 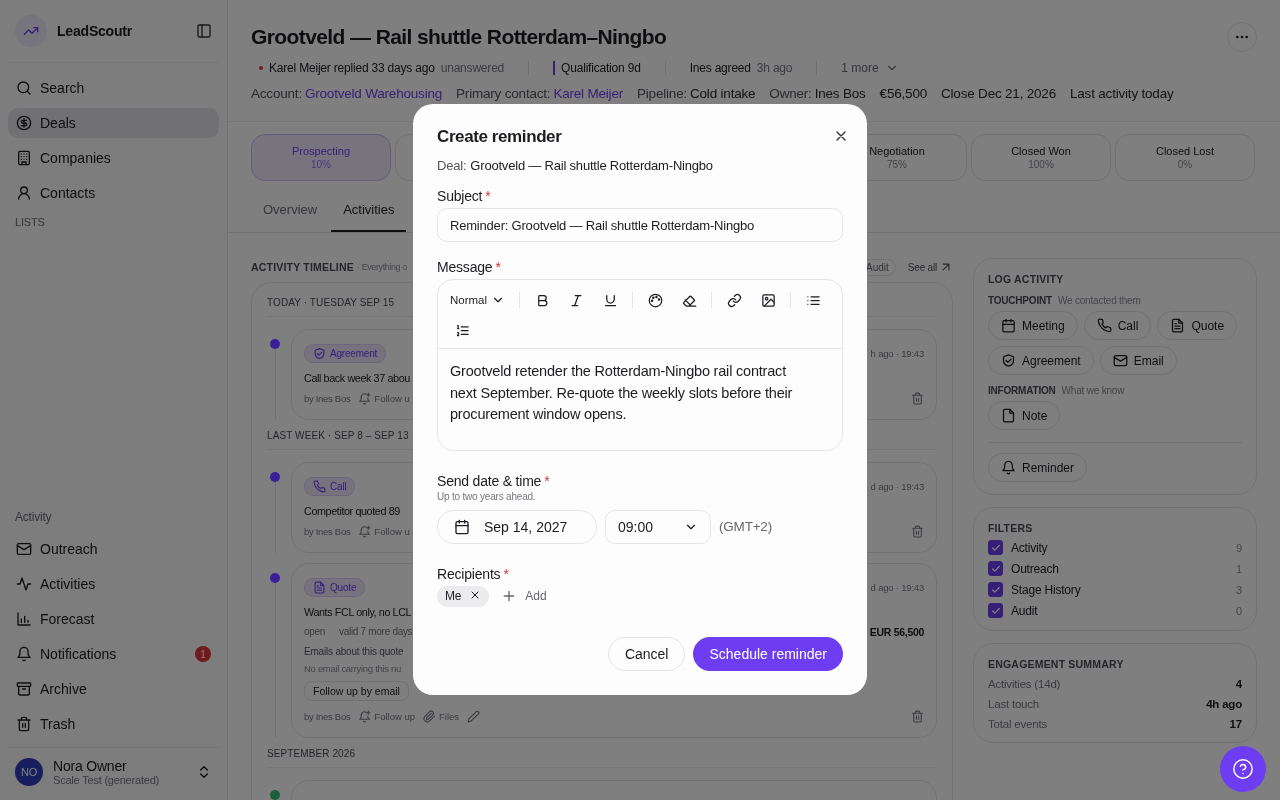 I want to click on help-icon, so click(x=1243, y=769).